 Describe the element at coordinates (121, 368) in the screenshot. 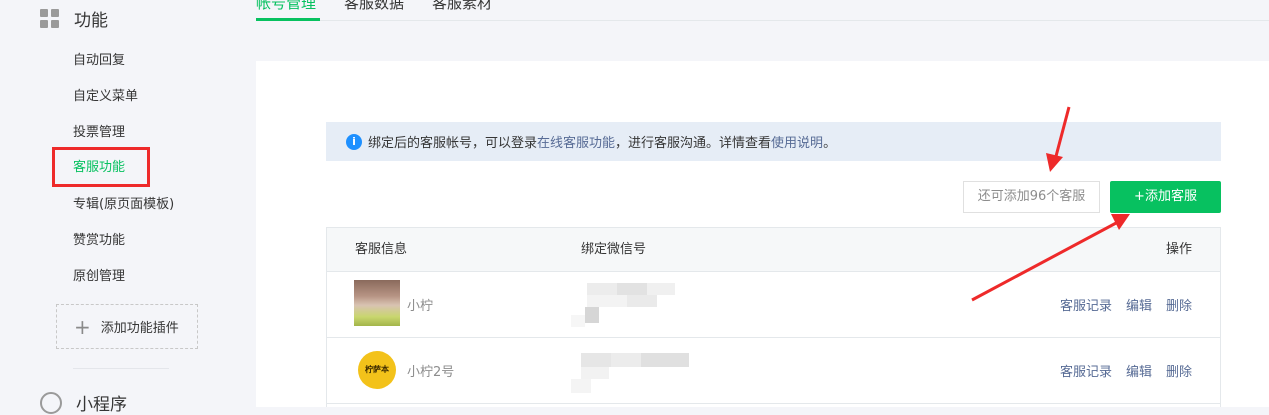

I see `sidebar-divider` at that location.